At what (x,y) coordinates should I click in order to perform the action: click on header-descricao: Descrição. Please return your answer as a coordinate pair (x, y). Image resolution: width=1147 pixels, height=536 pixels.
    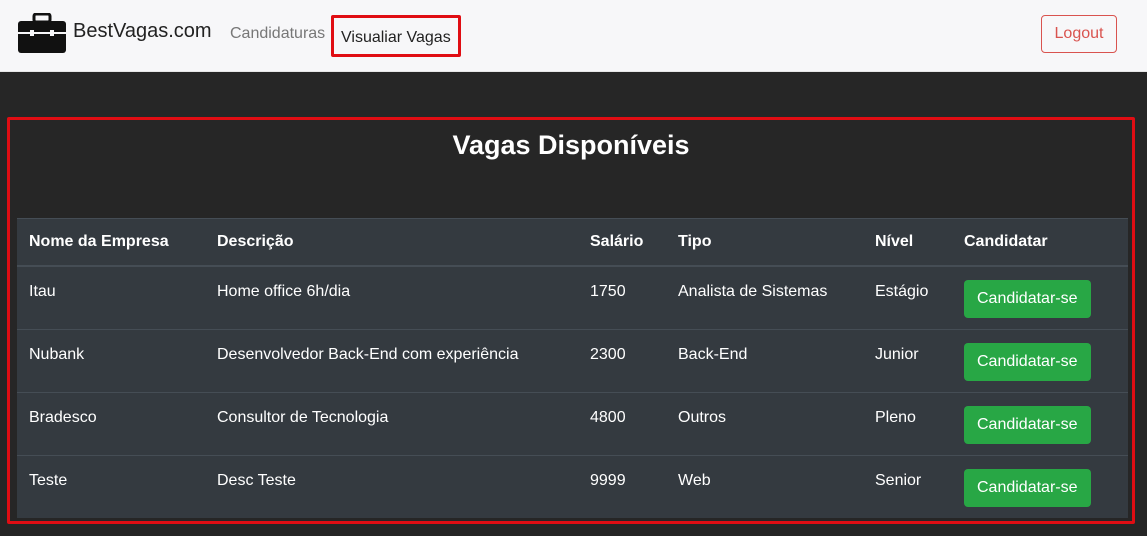
    Looking at the image, I should click on (391, 243).